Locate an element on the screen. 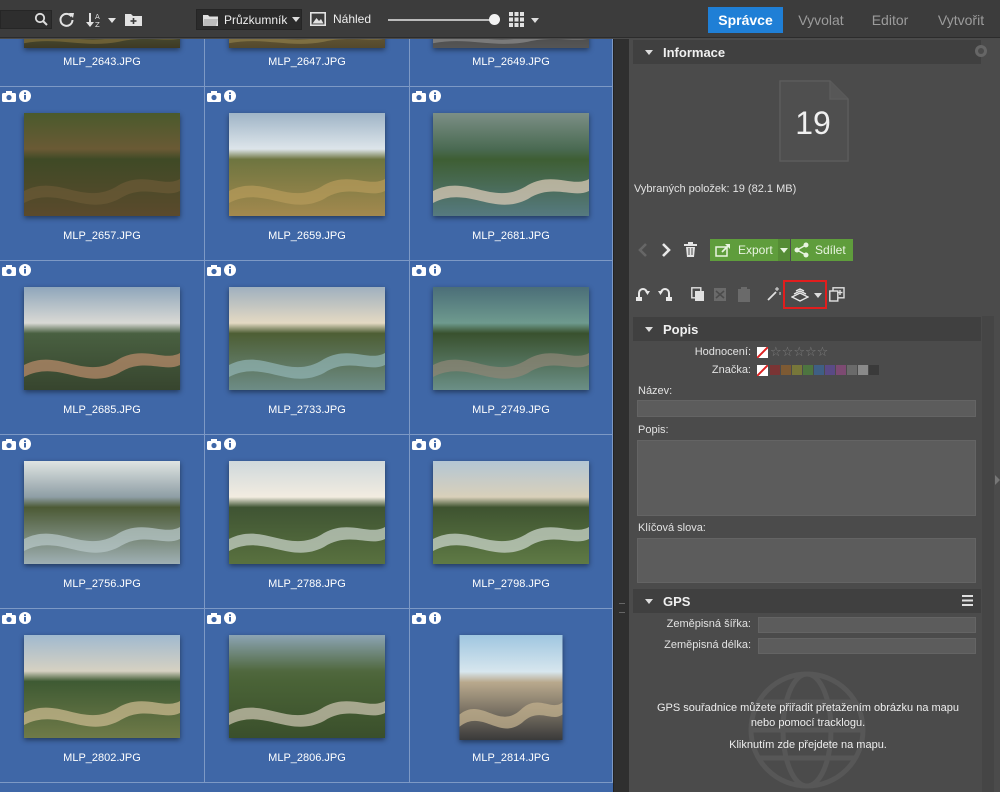  color-marks is located at coordinates (818, 370).